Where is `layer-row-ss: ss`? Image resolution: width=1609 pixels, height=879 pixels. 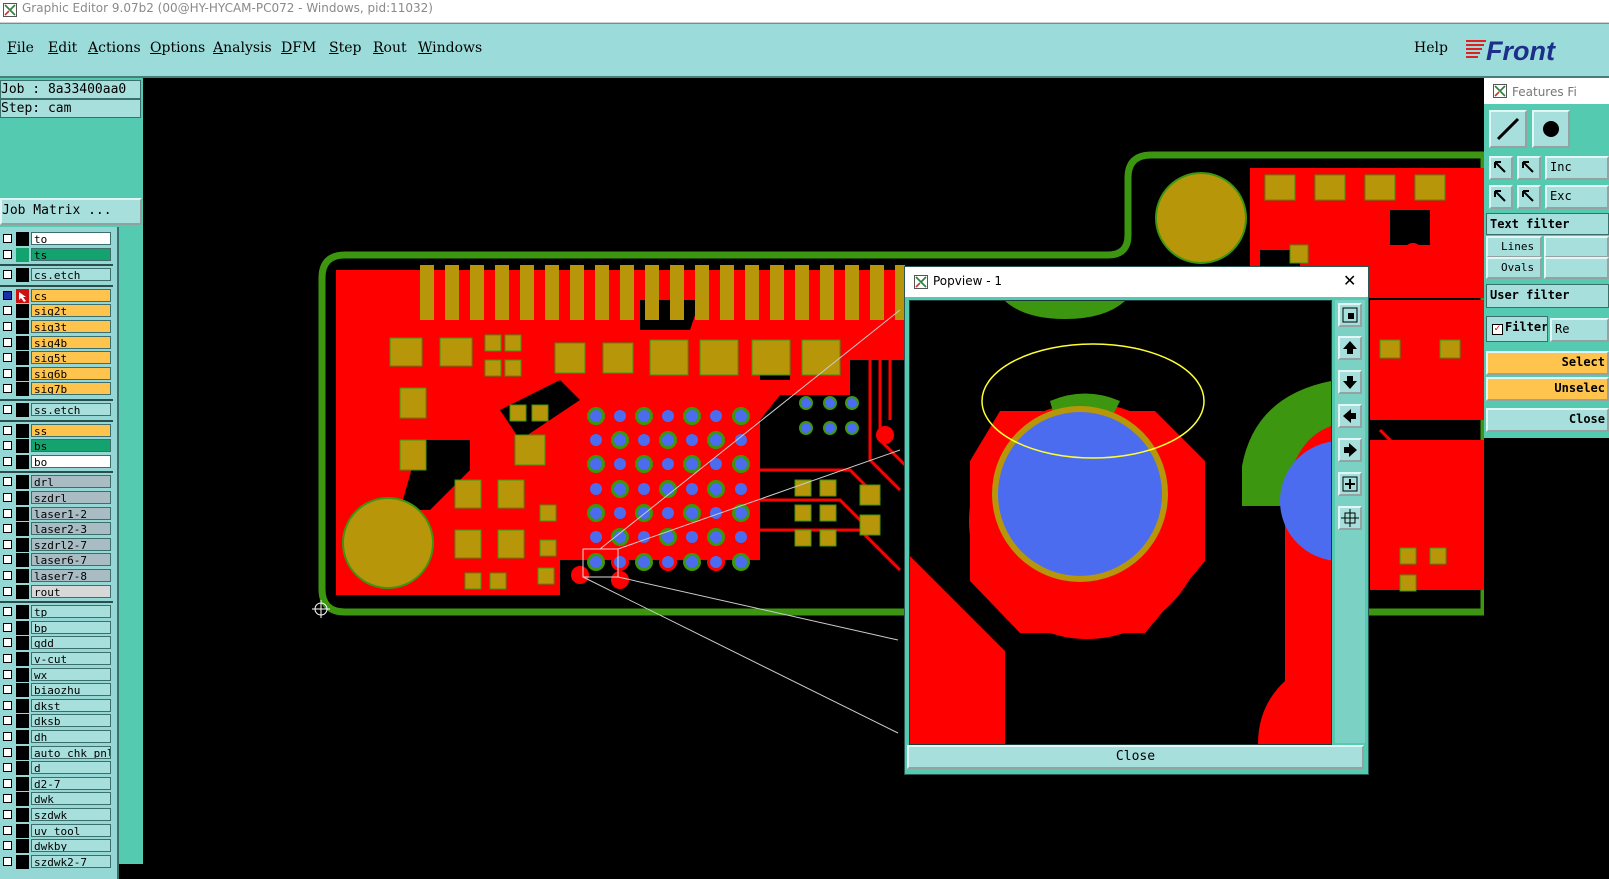
layer-row-ss: ss is located at coordinates (56, 430).